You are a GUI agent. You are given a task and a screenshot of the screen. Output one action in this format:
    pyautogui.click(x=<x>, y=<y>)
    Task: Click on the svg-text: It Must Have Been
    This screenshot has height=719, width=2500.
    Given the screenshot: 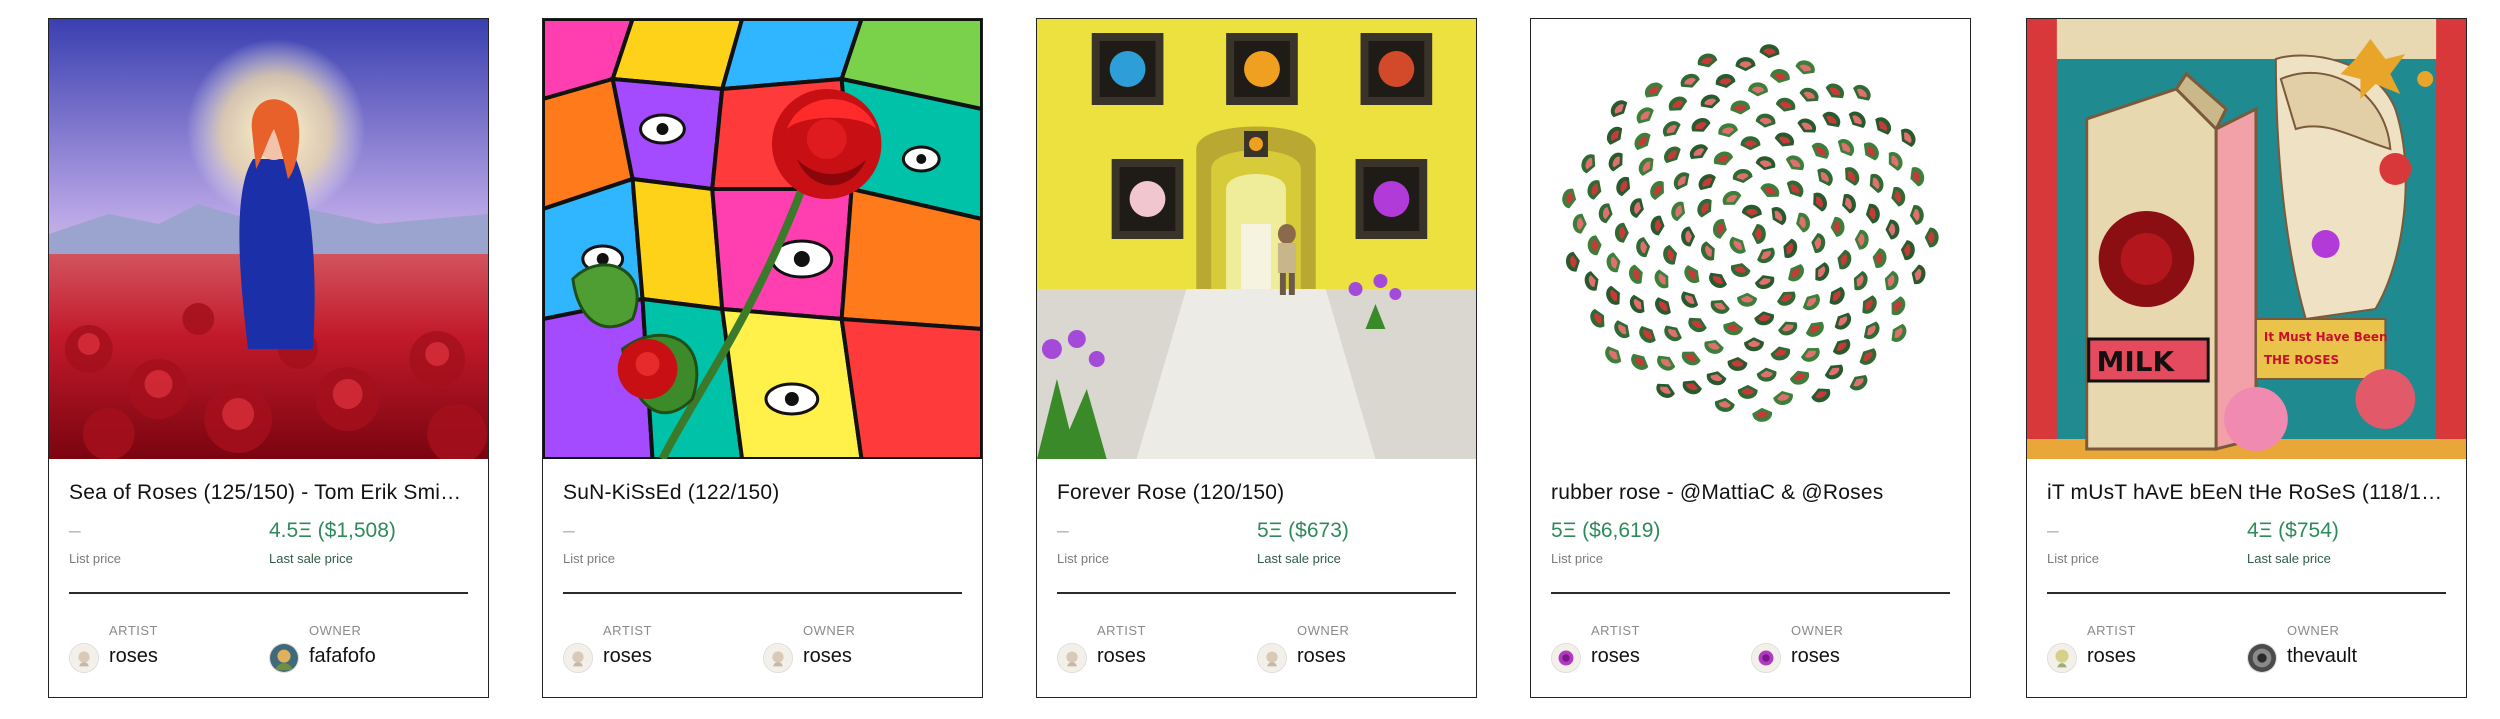 What is the action you would take?
    pyautogui.click(x=2326, y=337)
    